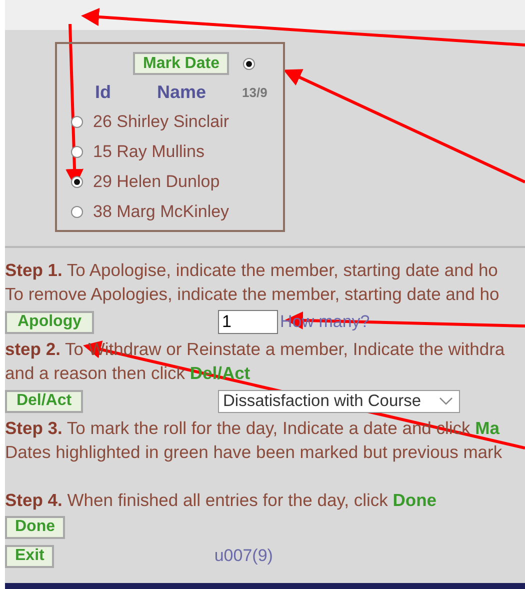 The height and width of the screenshot is (589, 525). What do you see at coordinates (148, 152) in the screenshot?
I see `member-name: 15 Ray Mullins` at bounding box center [148, 152].